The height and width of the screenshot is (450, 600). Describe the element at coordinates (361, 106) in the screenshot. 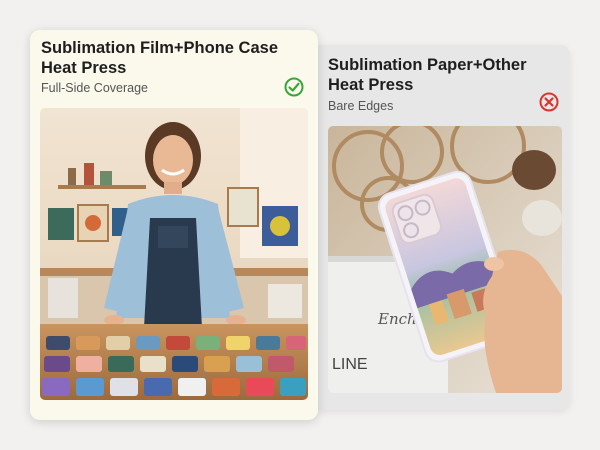

I see `card-subtitle: Bare Edges` at that location.